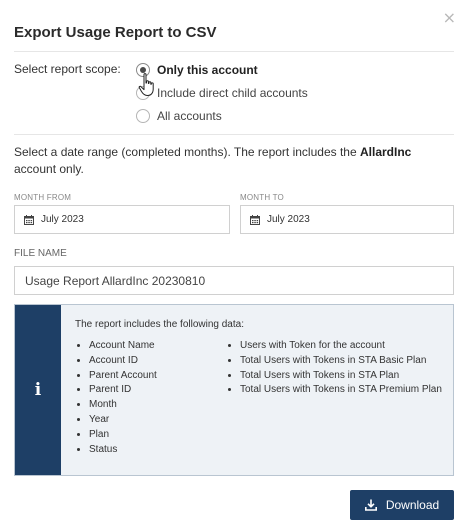  I want to click on info-intro: The report includes the following data:, so click(159, 324).